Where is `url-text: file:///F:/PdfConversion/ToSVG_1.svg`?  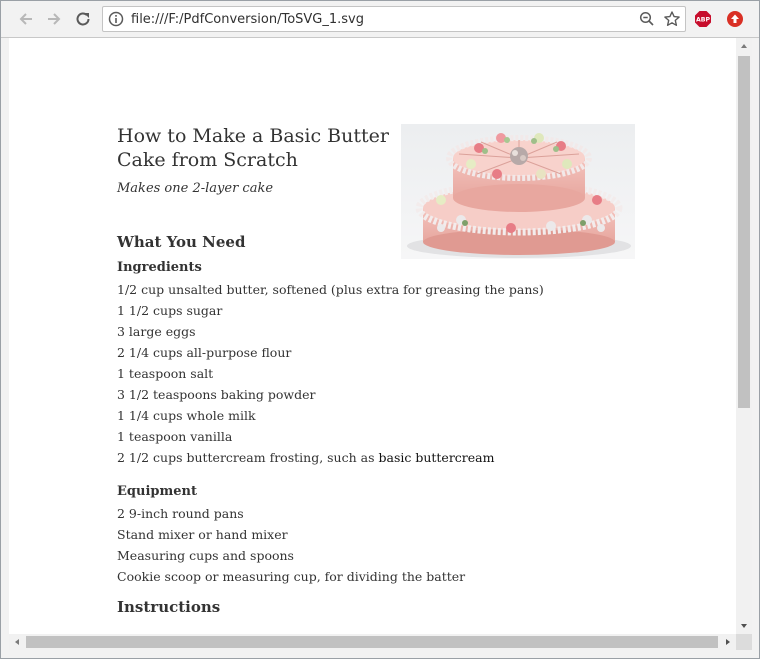 url-text: file:///F:/PdfConversion/ToSVG_1.svg is located at coordinates (247, 19).